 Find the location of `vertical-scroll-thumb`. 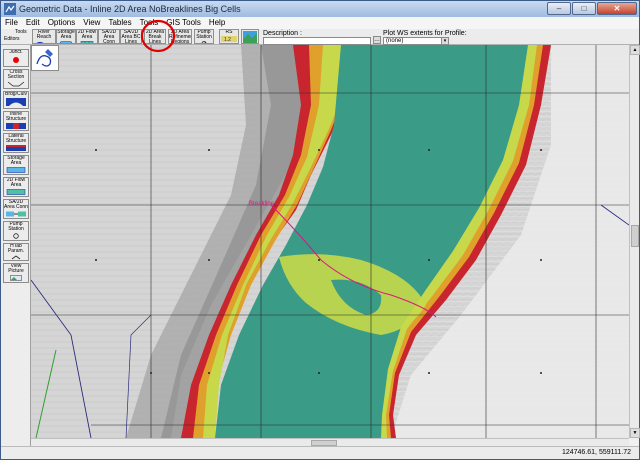

vertical-scroll-thumb is located at coordinates (635, 236).